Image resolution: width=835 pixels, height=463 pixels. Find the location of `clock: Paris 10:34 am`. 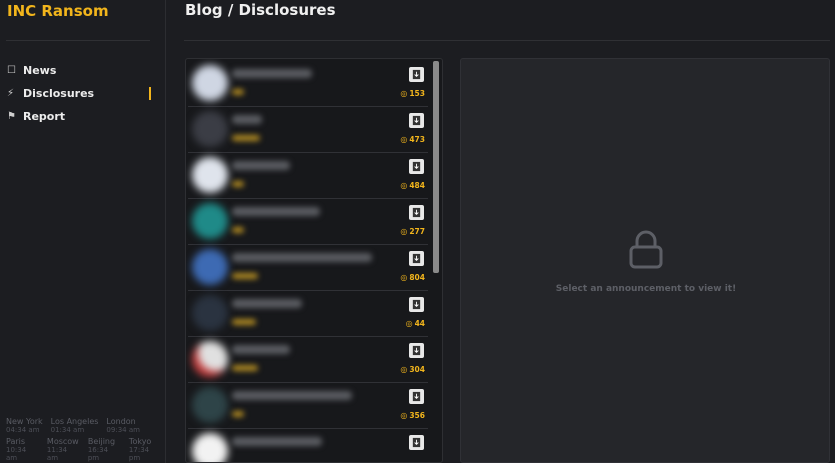

clock: Paris 10:34 am is located at coordinates (16, 450).